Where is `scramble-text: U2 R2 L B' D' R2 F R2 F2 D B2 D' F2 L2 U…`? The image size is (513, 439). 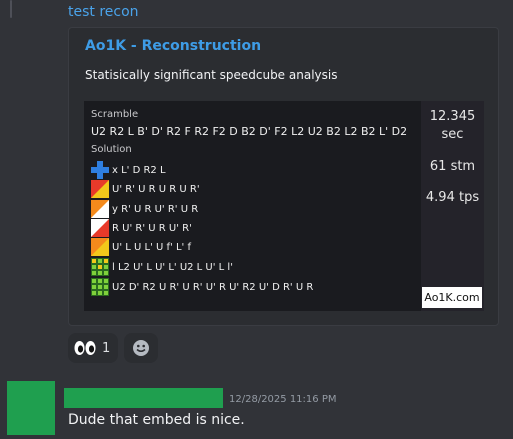
scramble-text: U2 R2 L B' D' R2 F R2 F2 D B2 D' F2 L2 U… is located at coordinates (249, 131).